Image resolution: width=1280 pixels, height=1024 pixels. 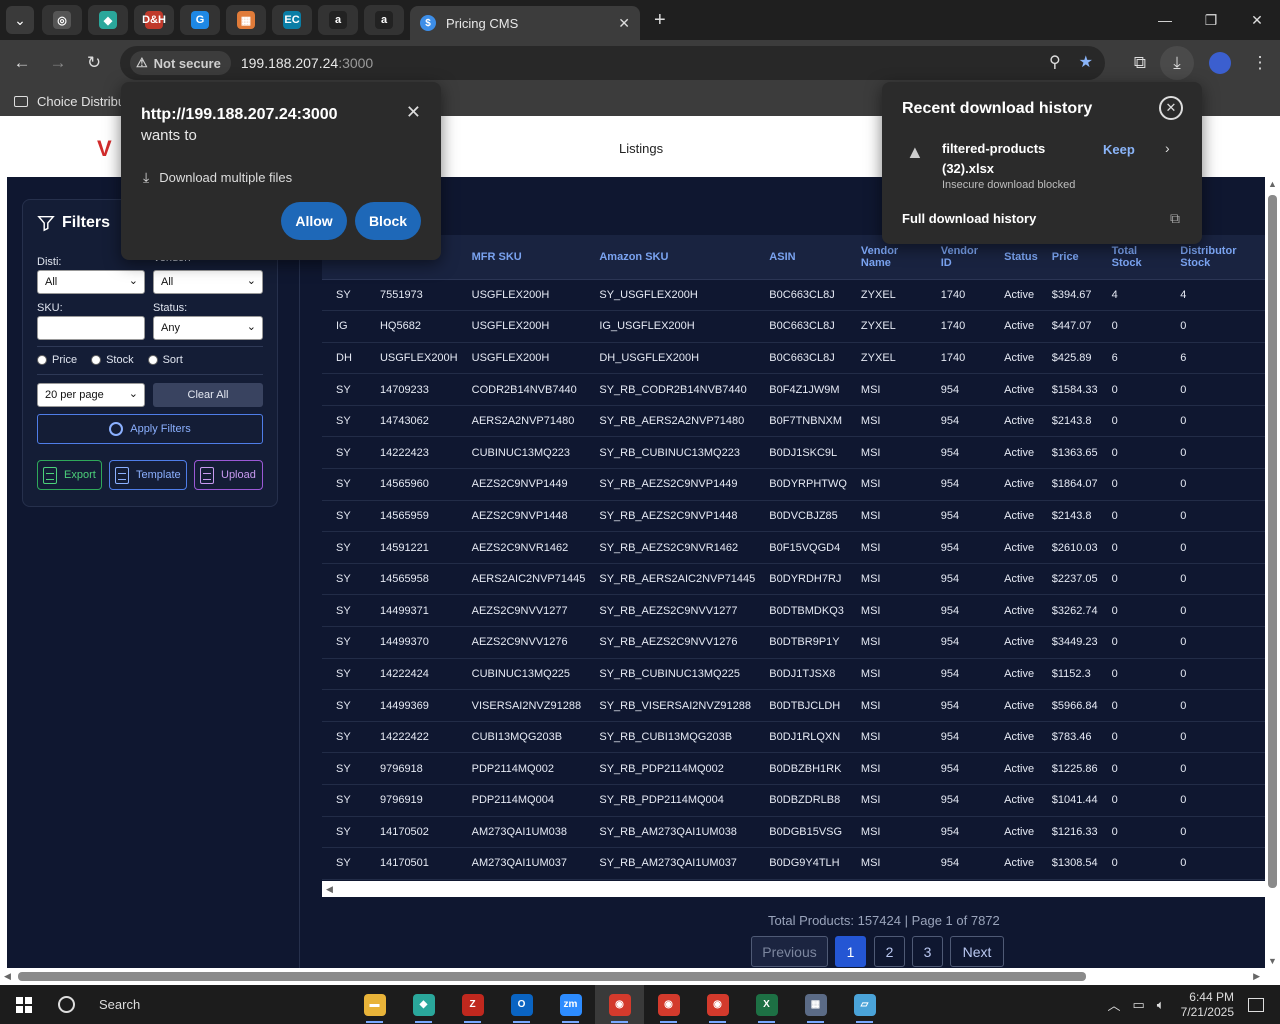 What do you see at coordinates (154, 20) in the screenshot?
I see `pinned-tab: D&H` at bounding box center [154, 20].